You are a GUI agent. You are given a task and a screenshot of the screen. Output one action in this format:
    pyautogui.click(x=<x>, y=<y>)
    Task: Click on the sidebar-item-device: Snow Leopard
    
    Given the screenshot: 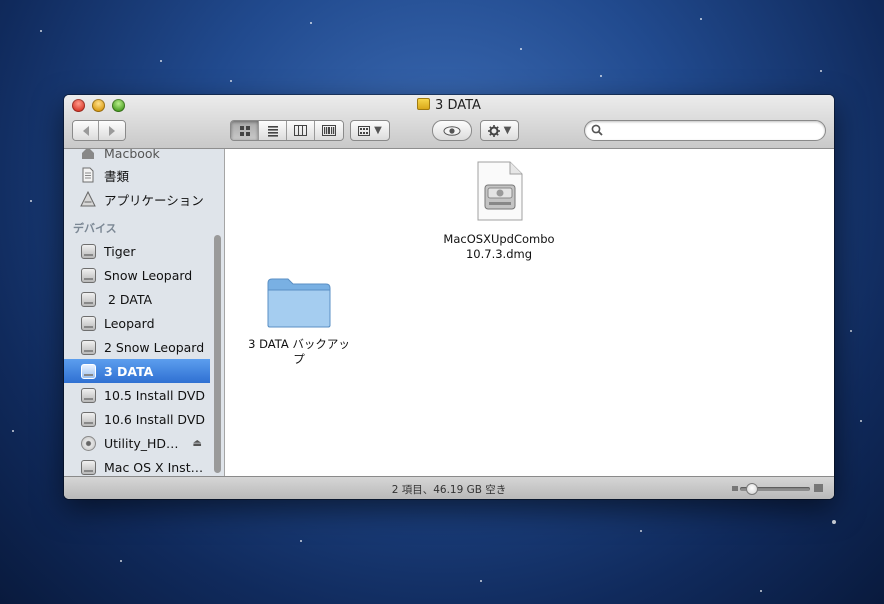 What is the action you would take?
    pyautogui.click(x=137, y=275)
    